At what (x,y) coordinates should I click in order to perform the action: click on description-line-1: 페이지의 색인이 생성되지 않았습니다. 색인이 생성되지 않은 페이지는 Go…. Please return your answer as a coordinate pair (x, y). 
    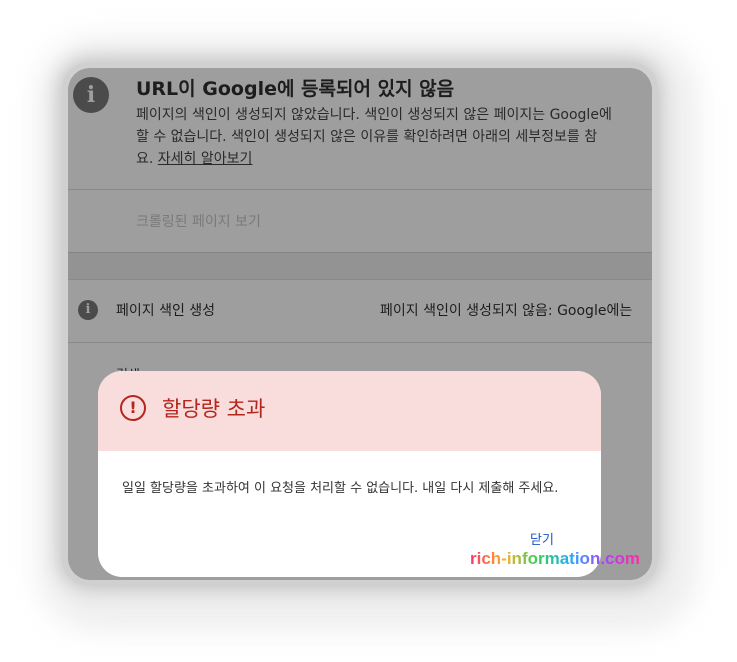
    Looking at the image, I should click on (374, 115).